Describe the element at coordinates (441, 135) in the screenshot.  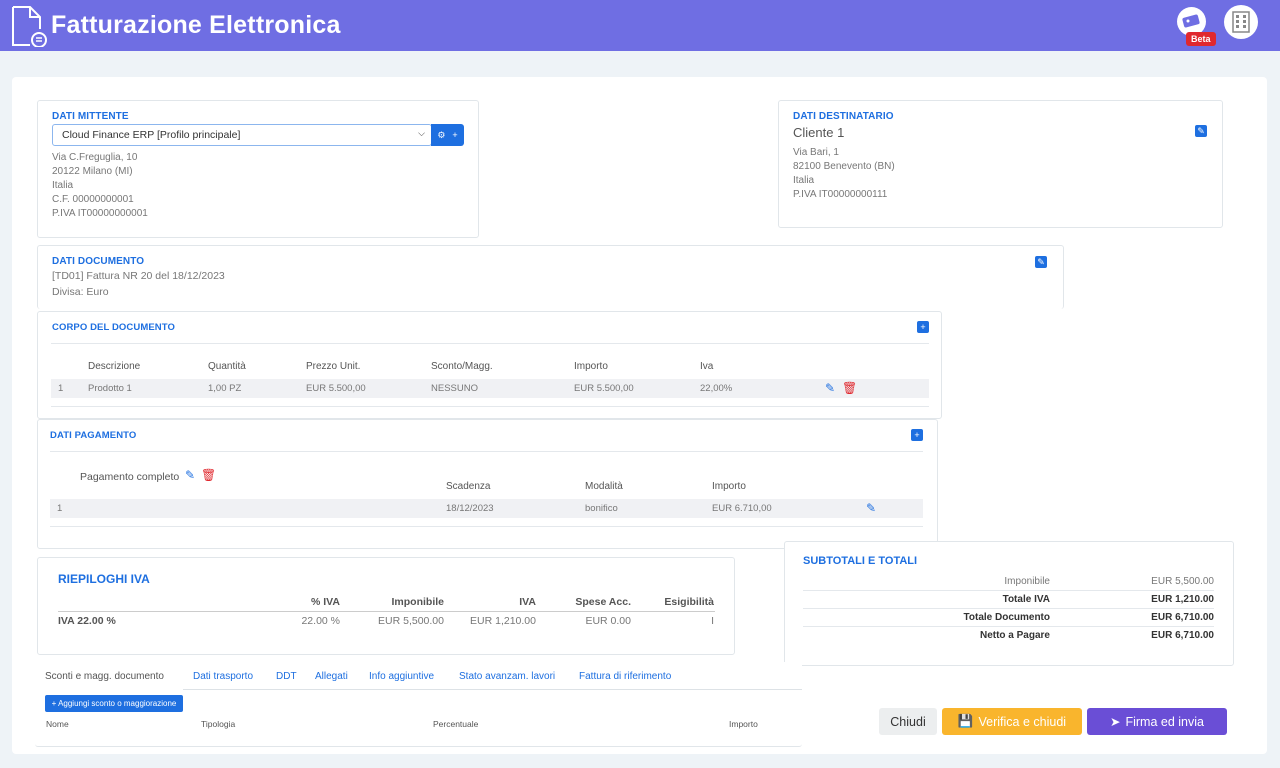
I see `settings-icon: ⚙` at that location.